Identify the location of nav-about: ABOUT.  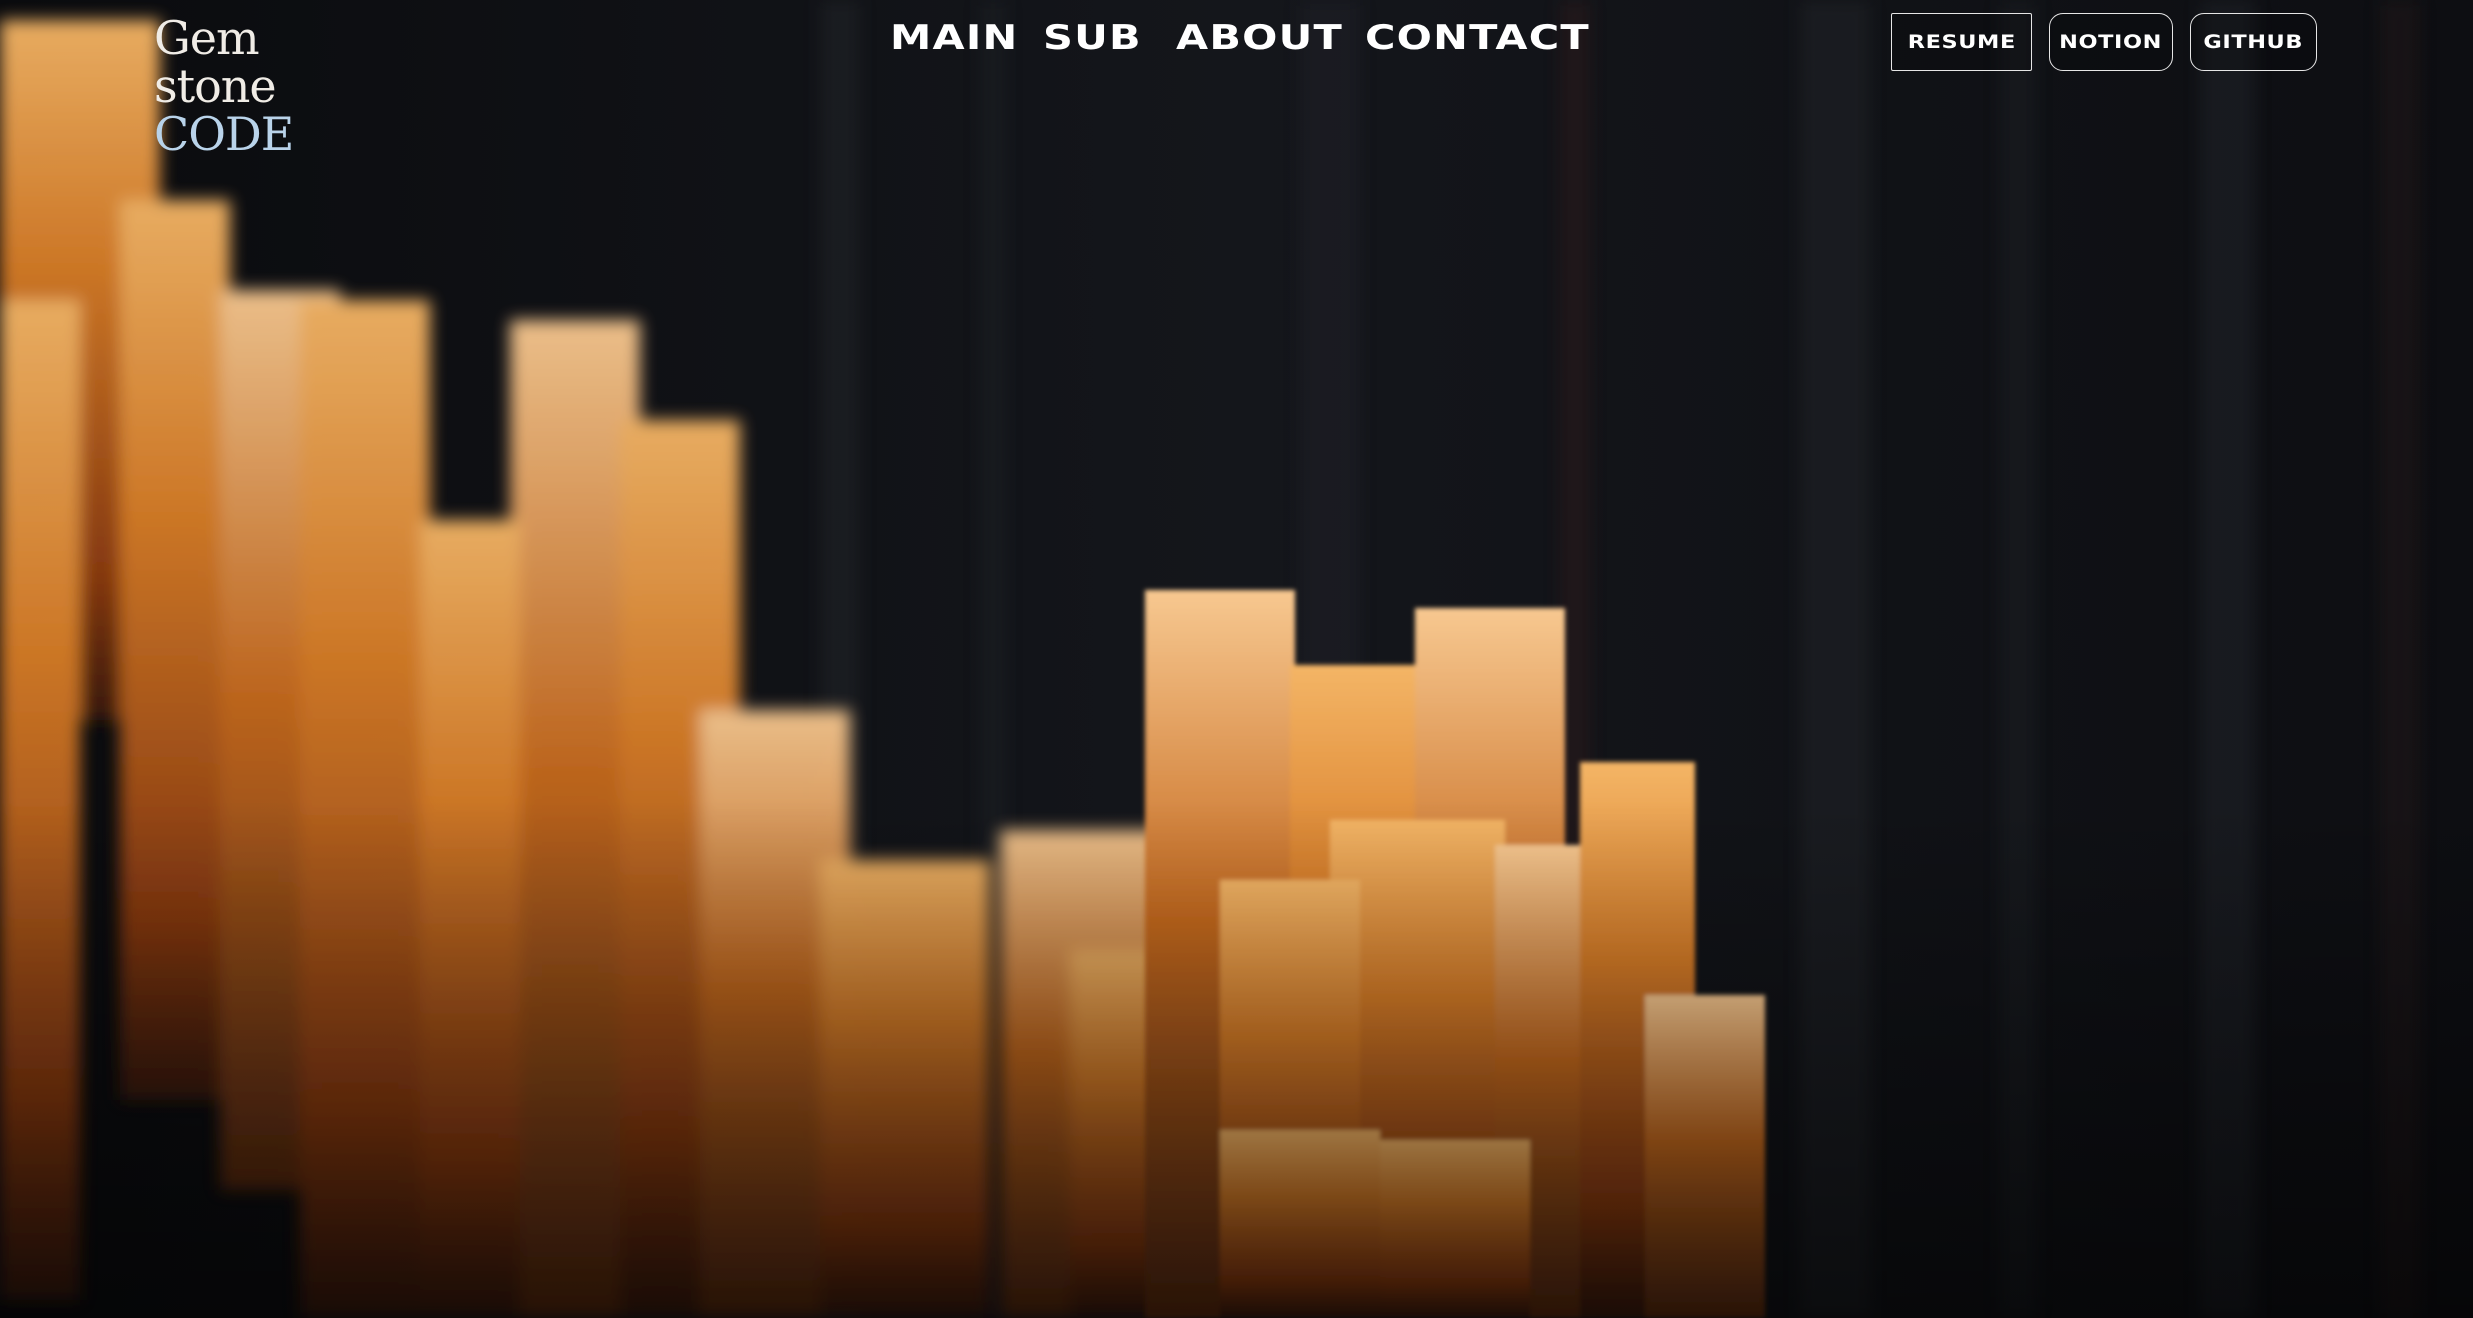
(1259, 38).